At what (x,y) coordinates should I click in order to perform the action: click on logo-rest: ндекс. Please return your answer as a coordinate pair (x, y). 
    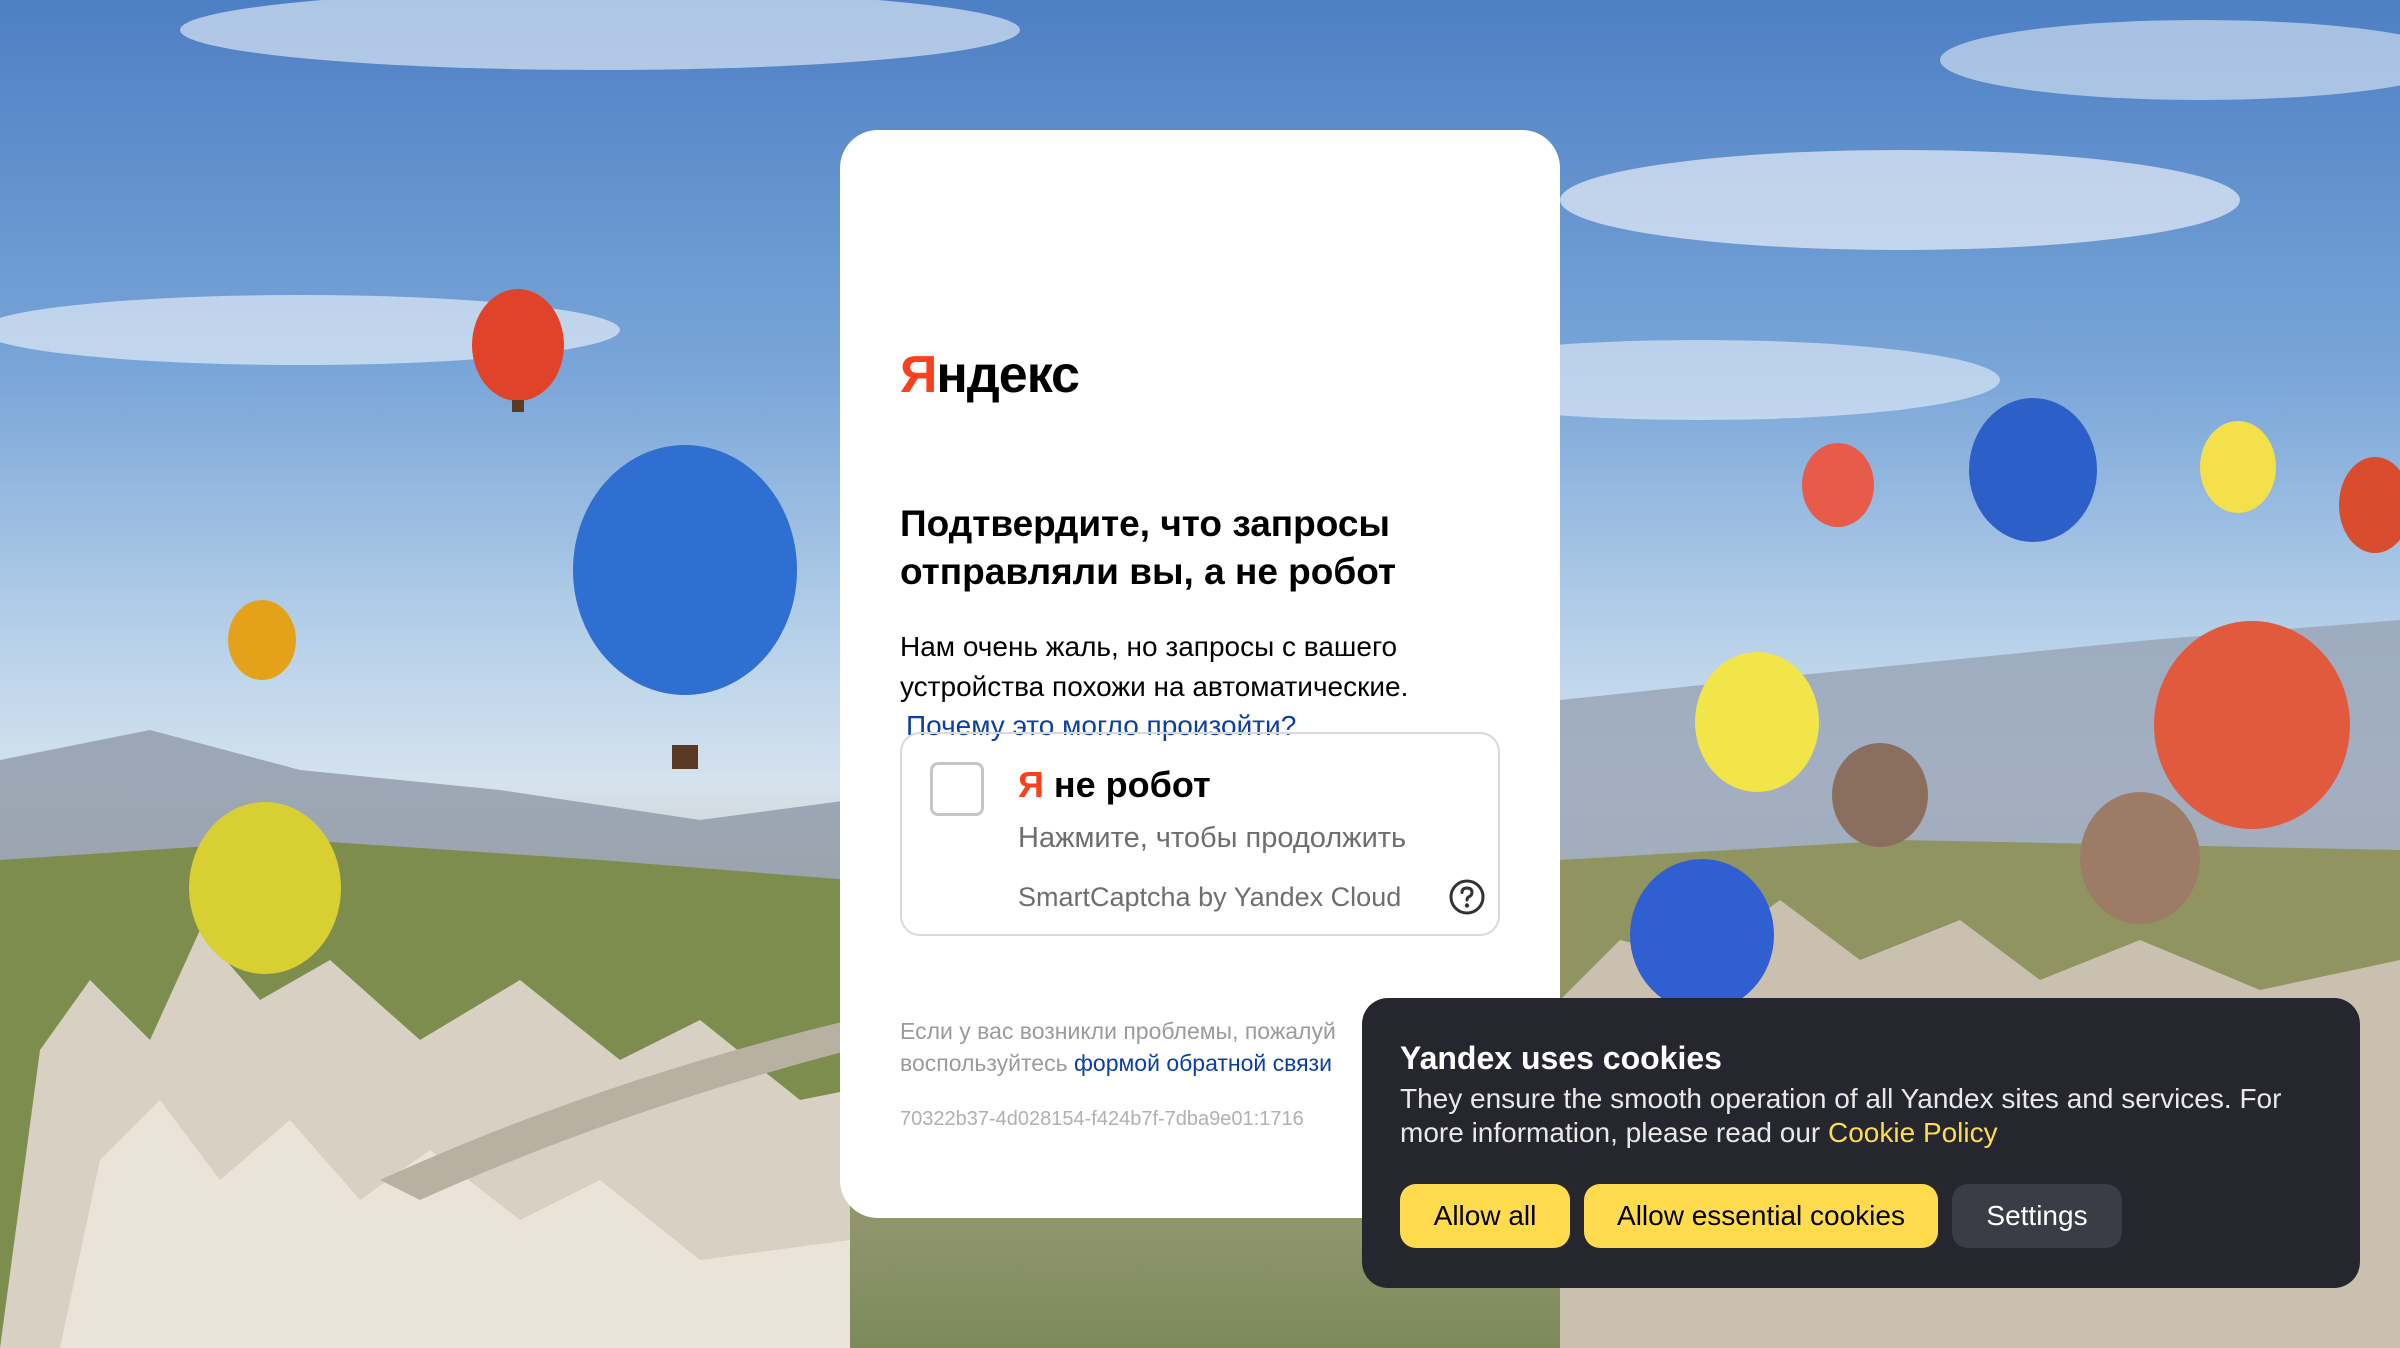
    Looking at the image, I should click on (1008, 375).